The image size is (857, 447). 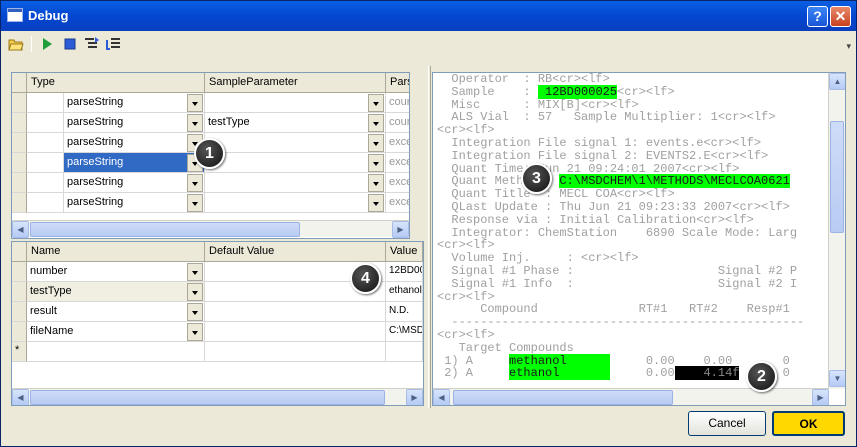 I want to click on column-header-name: Name, so click(x=116, y=252).